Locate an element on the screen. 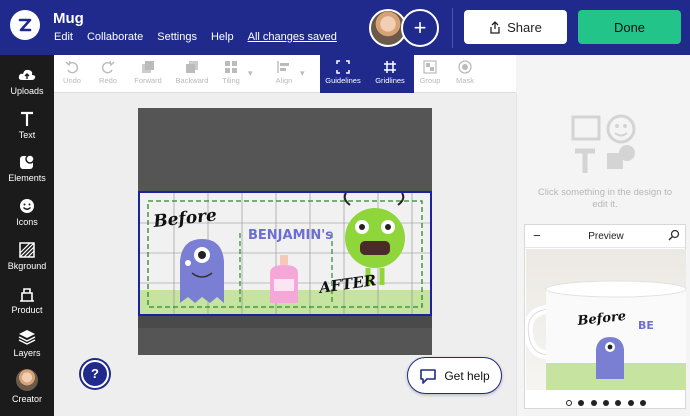 The image size is (690, 416). share-label: Share is located at coordinates (524, 27).